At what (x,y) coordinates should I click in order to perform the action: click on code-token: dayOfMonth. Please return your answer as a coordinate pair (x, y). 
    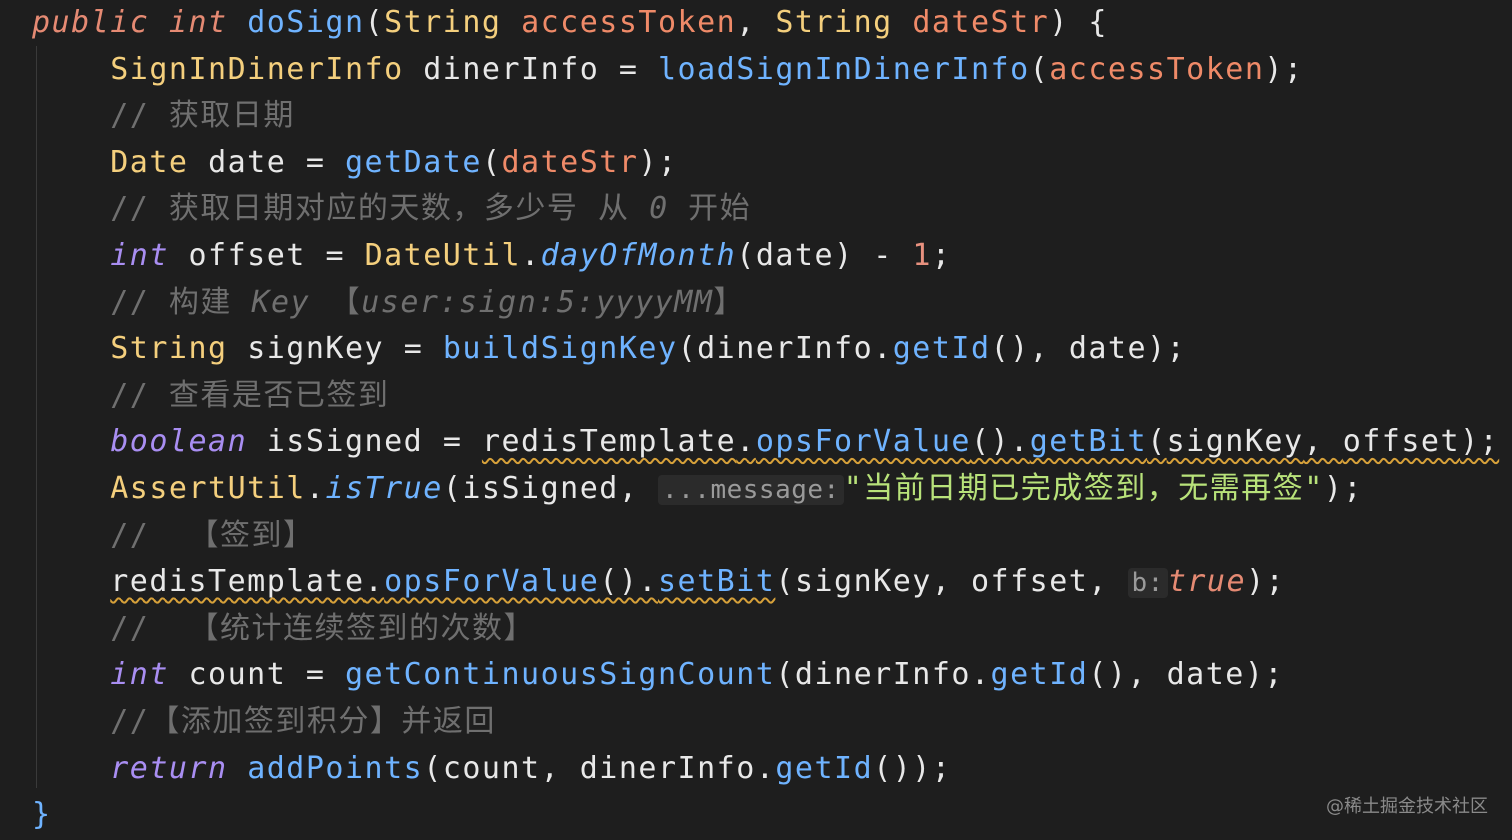
    Looking at the image, I should click on (638, 255).